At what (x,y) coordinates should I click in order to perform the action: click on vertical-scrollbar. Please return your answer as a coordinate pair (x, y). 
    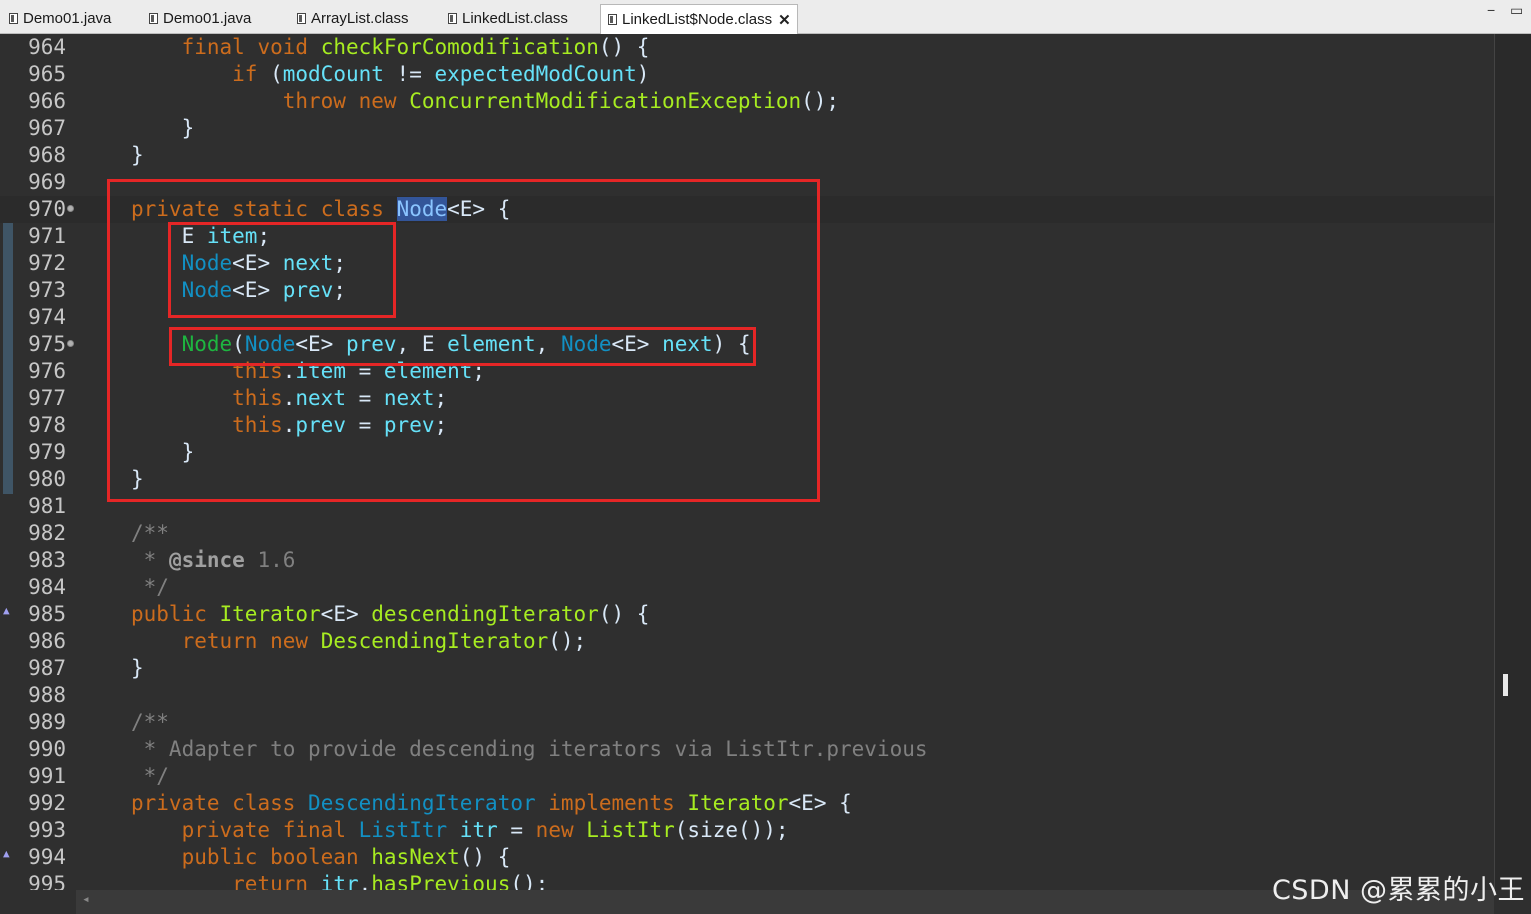
    Looking at the image, I should click on (1512, 462).